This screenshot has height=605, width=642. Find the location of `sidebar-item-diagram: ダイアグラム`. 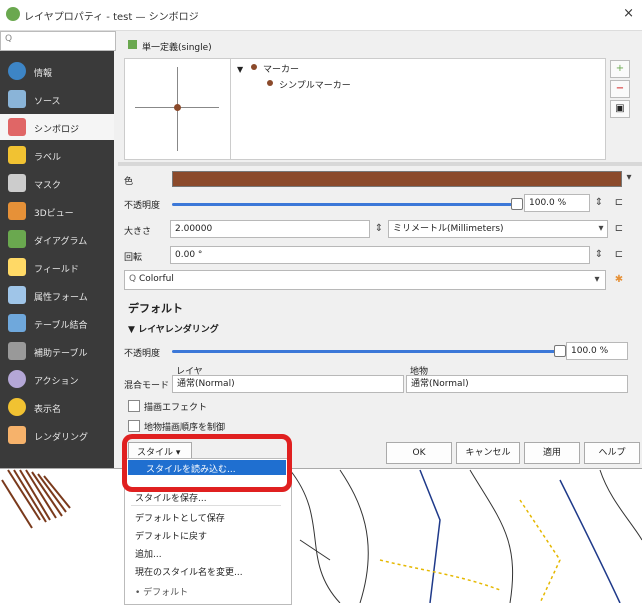

sidebar-item-diagram: ダイアグラム is located at coordinates (57, 239).